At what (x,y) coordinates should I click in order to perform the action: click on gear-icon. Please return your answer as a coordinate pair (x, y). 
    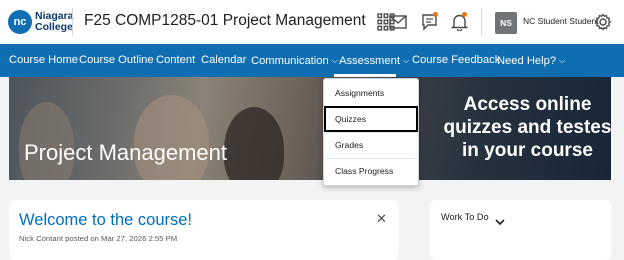
    Looking at the image, I should click on (603, 22).